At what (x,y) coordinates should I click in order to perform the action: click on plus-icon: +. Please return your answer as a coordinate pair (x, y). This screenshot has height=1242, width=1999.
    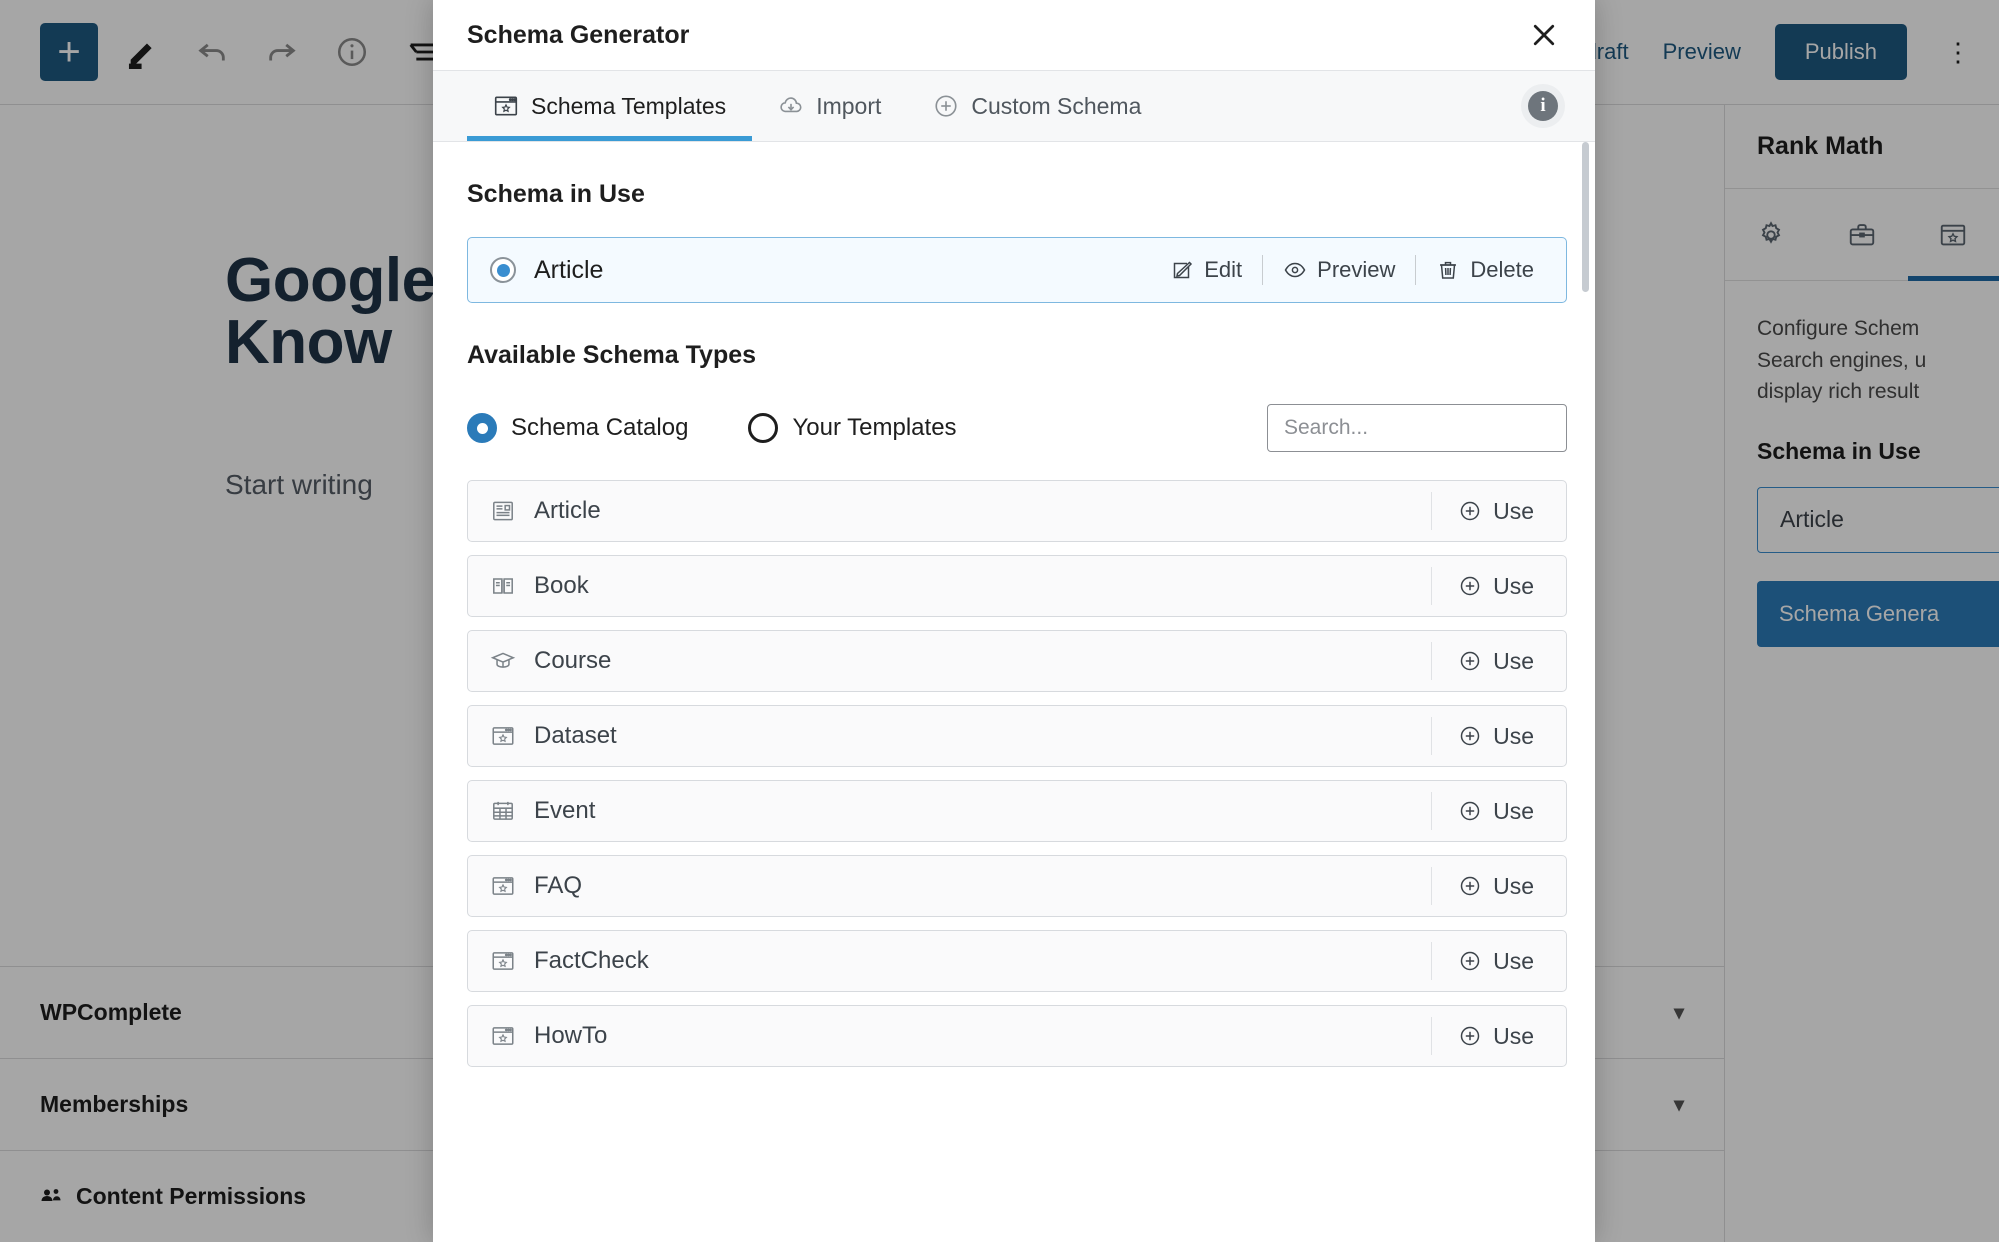
    Looking at the image, I should click on (69, 52).